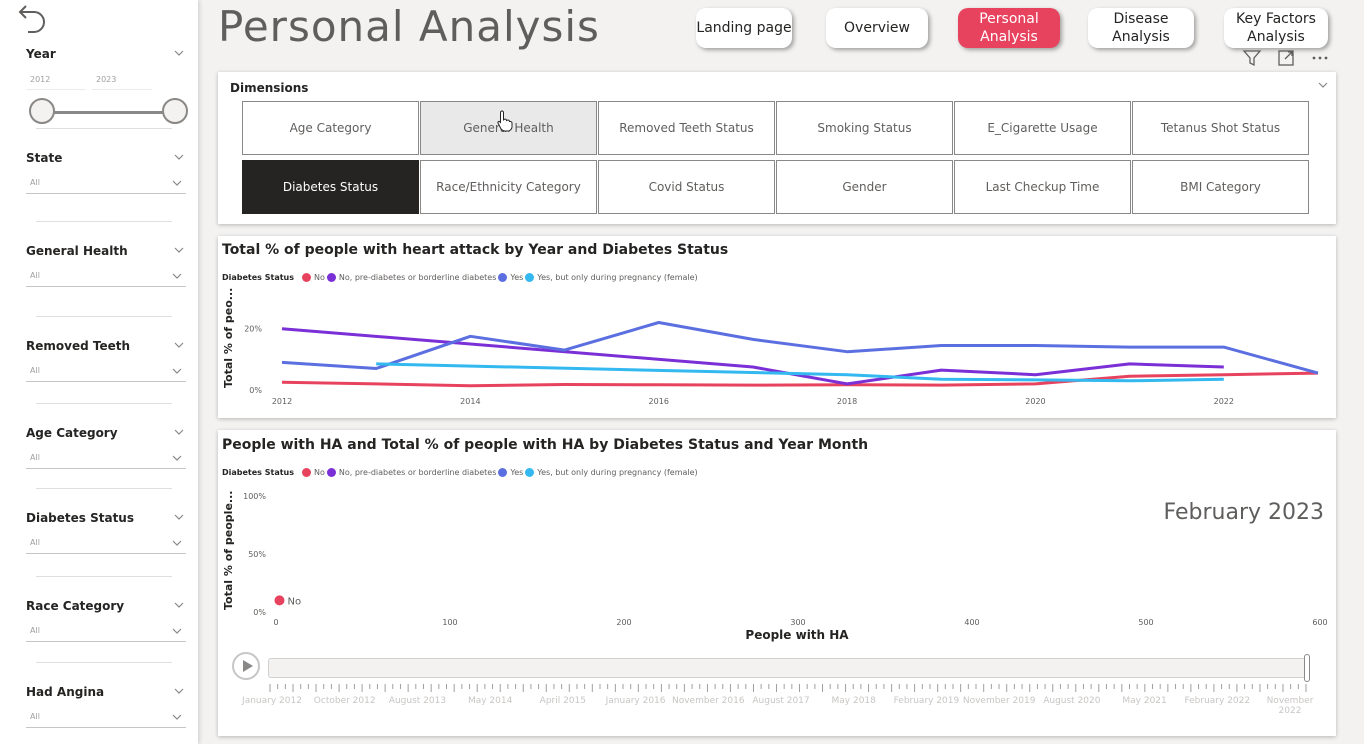  I want to click on nav-button-key-factors-analysis: Key Factors Analysis, so click(1276, 28).